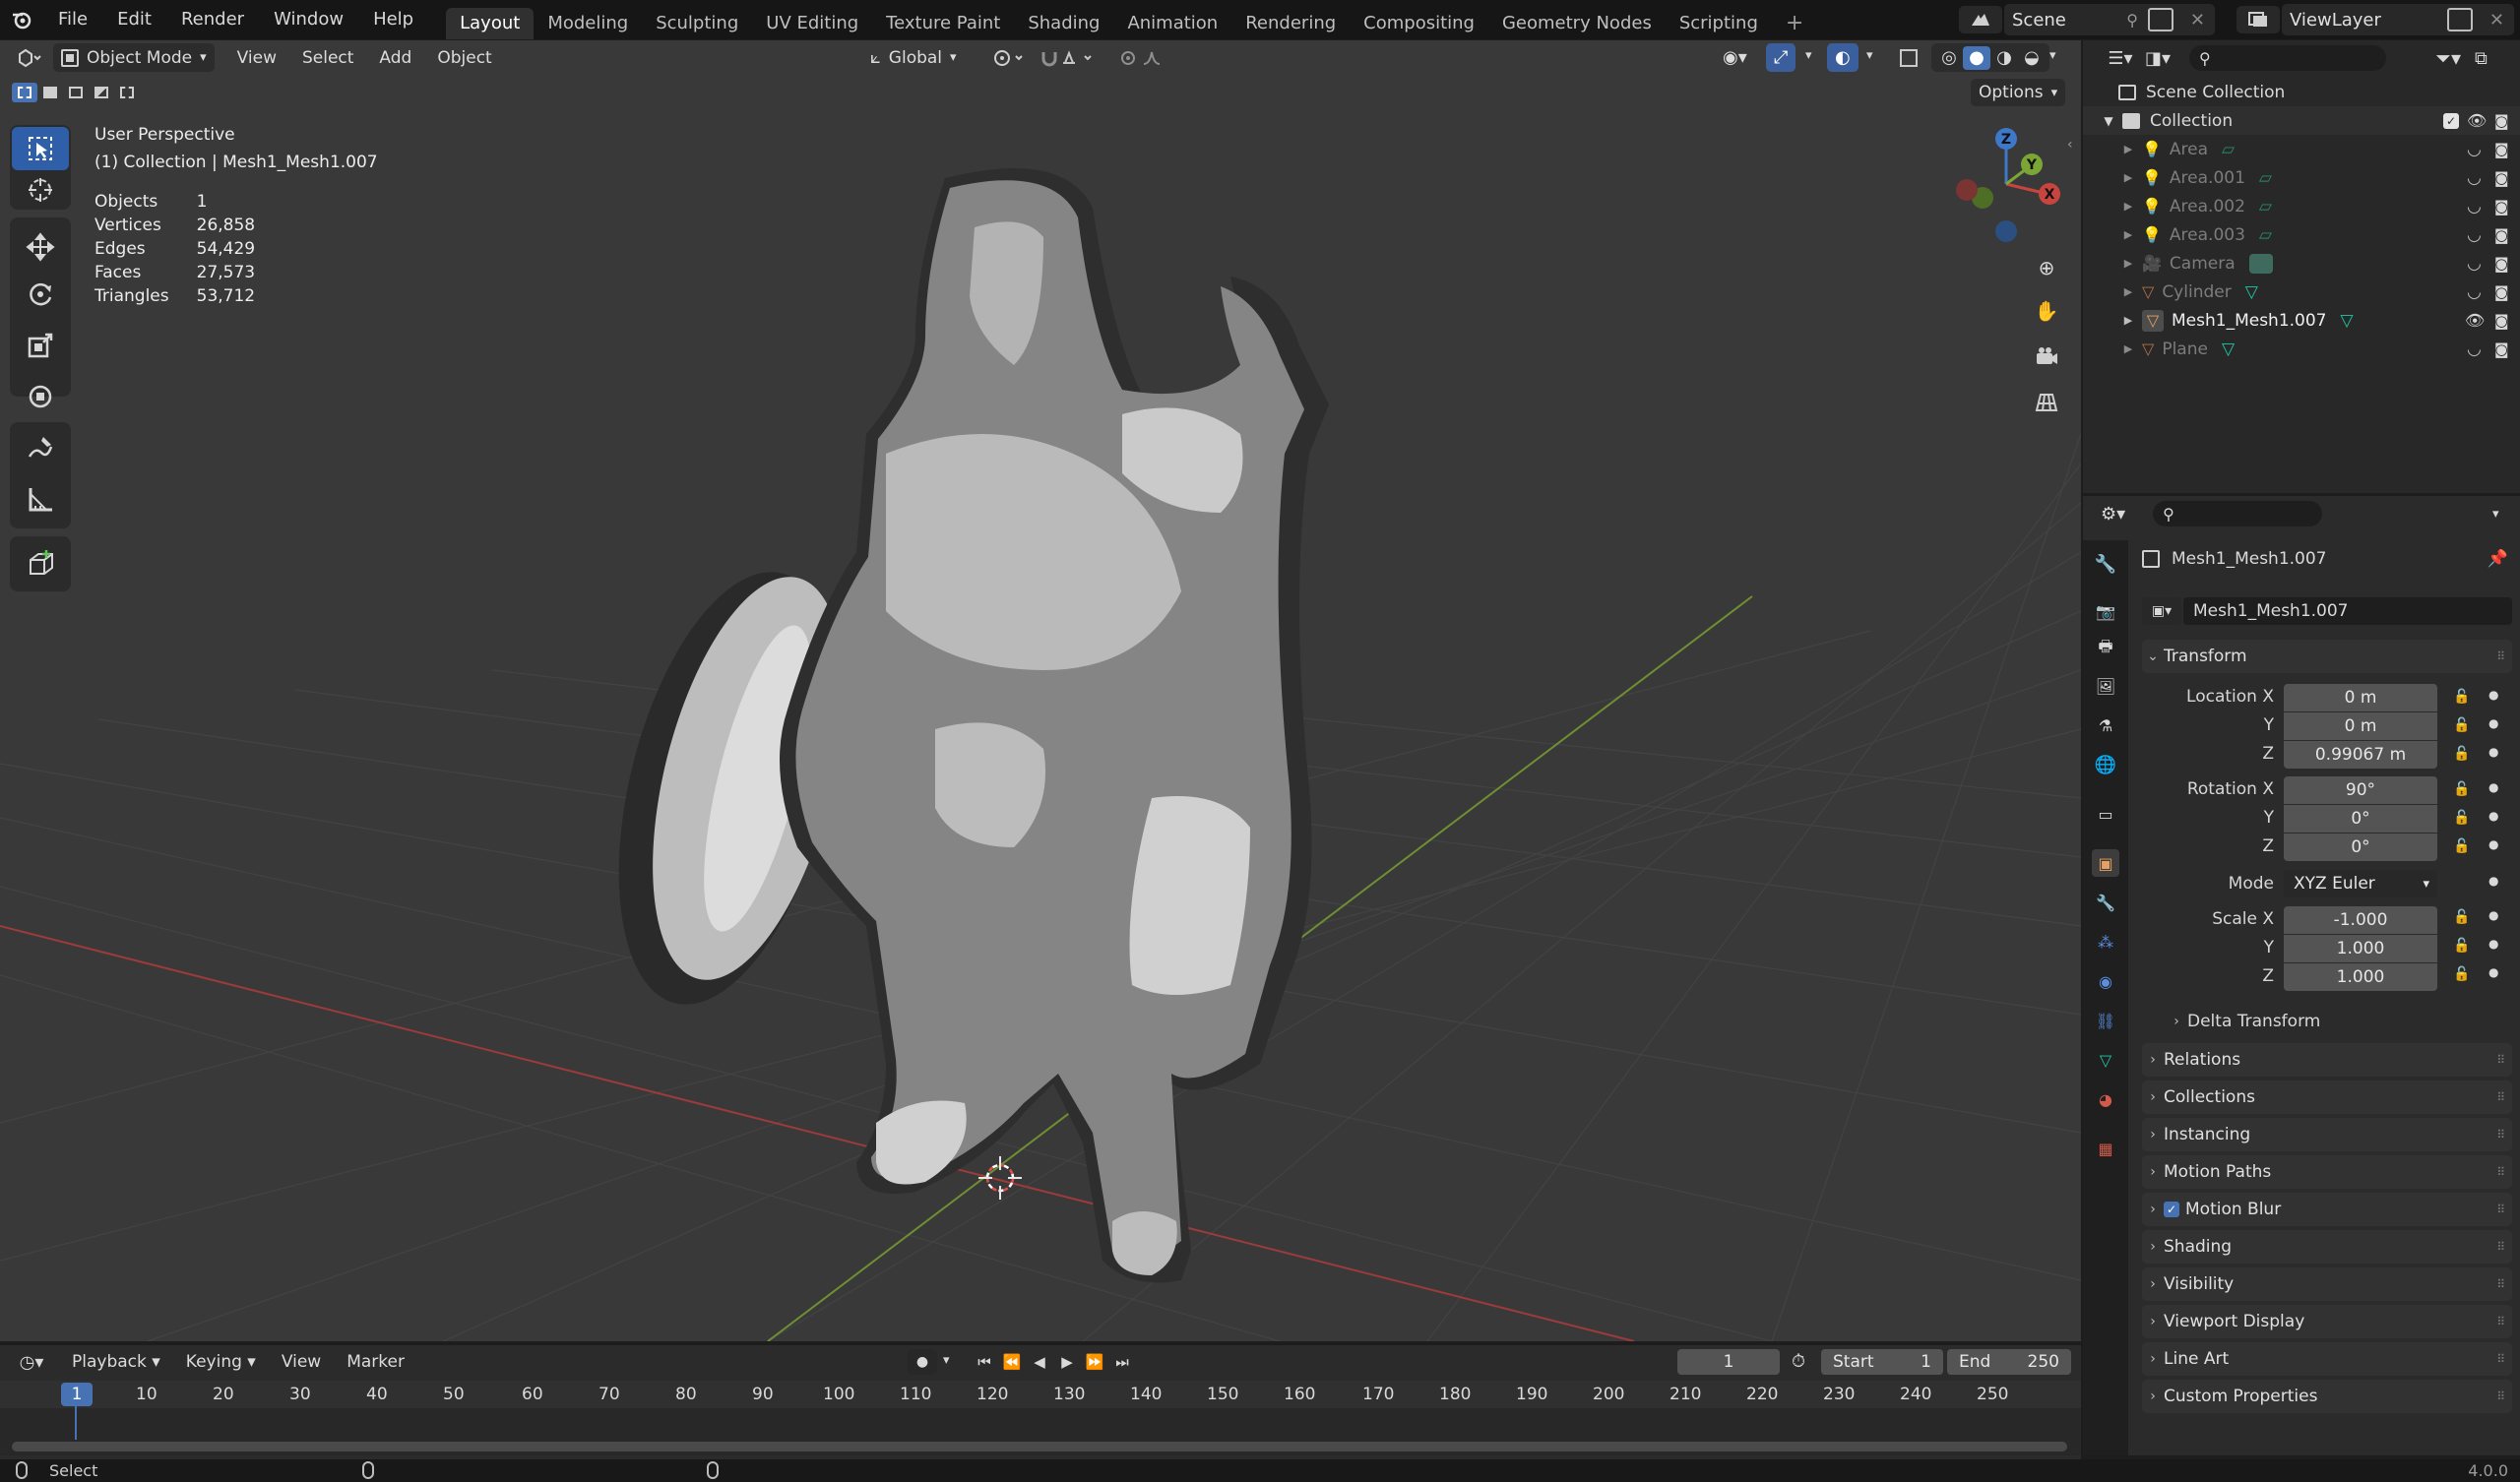 This screenshot has height=1482, width=2520. Describe the element at coordinates (2460, 19) in the screenshot. I see `new-view-layer-icon` at that location.